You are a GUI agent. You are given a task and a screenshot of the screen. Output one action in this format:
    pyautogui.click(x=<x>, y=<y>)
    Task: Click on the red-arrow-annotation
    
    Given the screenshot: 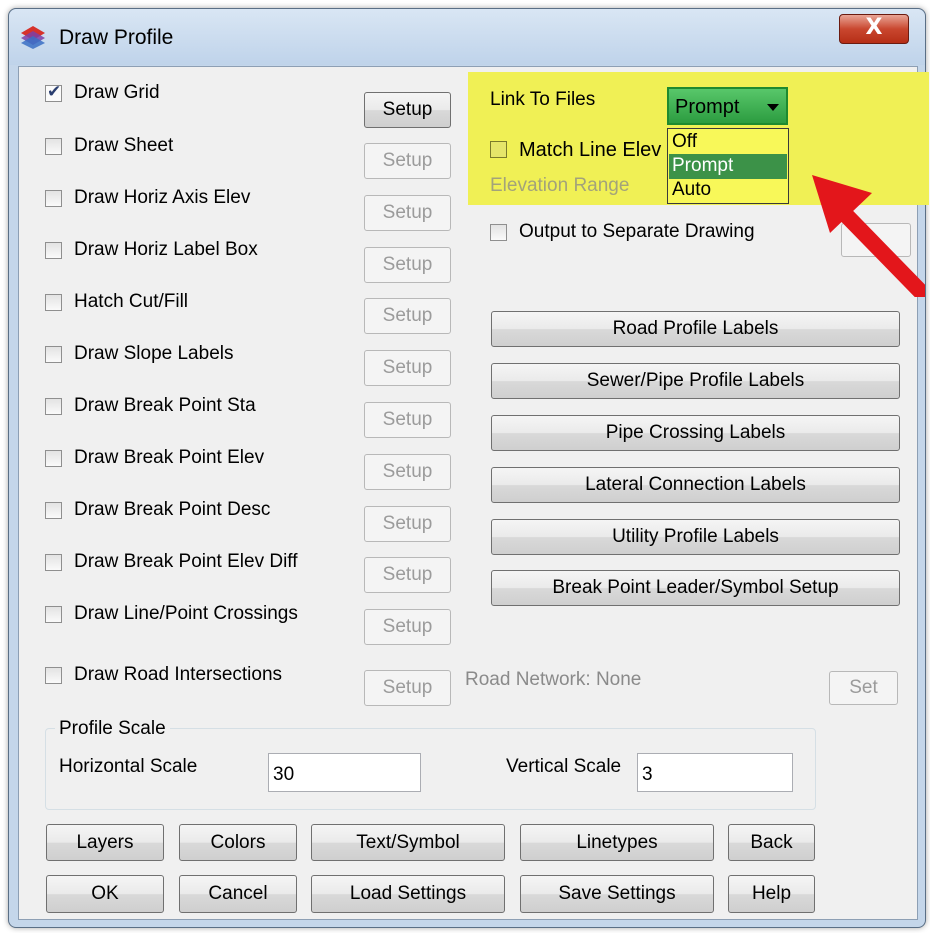 What is the action you would take?
    pyautogui.click(x=868, y=236)
    